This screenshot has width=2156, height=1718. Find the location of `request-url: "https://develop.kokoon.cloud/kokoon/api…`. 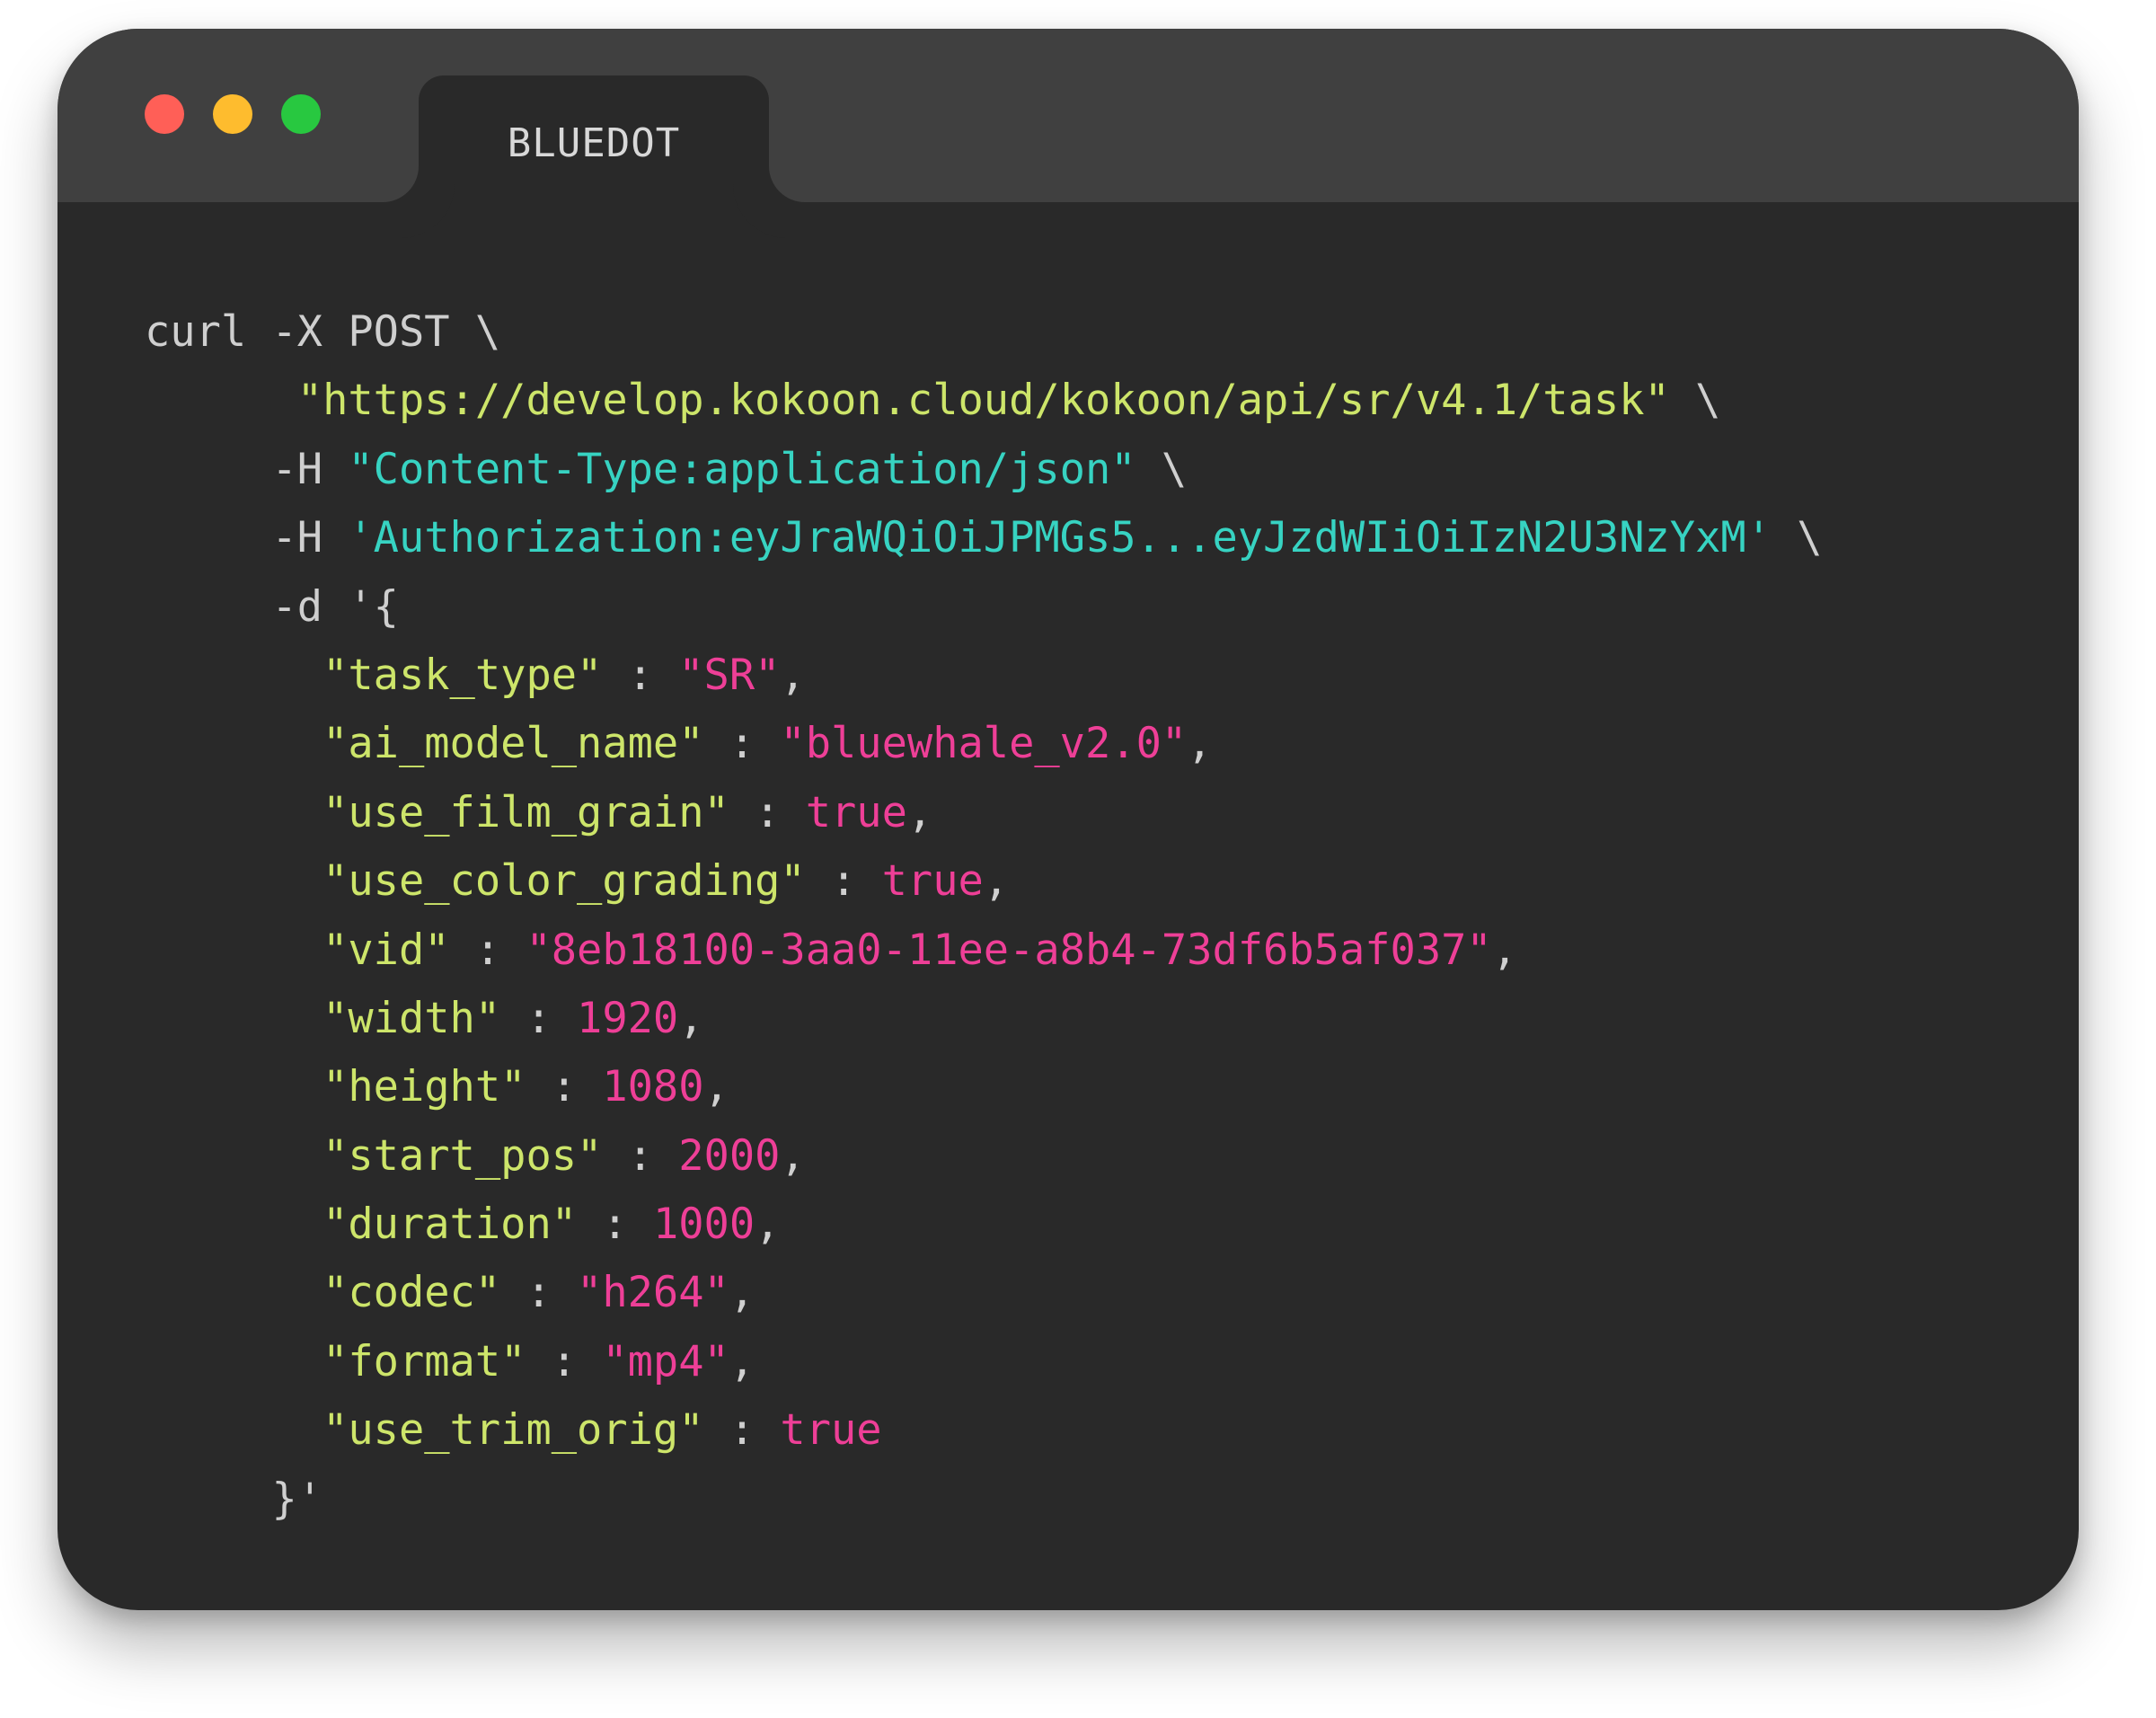

request-url: "https://develop.kokoon.cloud/kokoon/api… is located at coordinates (983, 401).